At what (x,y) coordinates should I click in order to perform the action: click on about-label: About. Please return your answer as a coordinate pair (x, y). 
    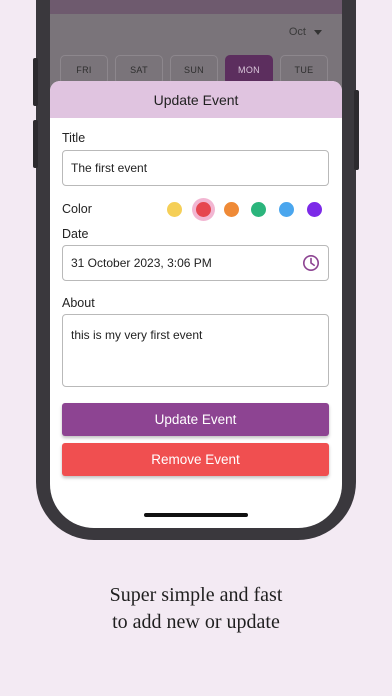
    Looking at the image, I should click on (78, 303).